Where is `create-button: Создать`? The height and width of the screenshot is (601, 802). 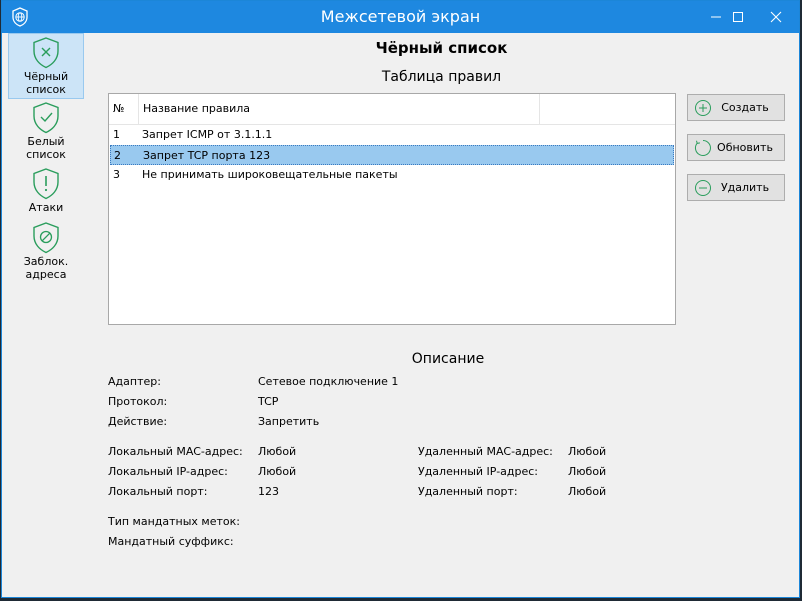
create-button: Создать is located at coordinates (736, 107).